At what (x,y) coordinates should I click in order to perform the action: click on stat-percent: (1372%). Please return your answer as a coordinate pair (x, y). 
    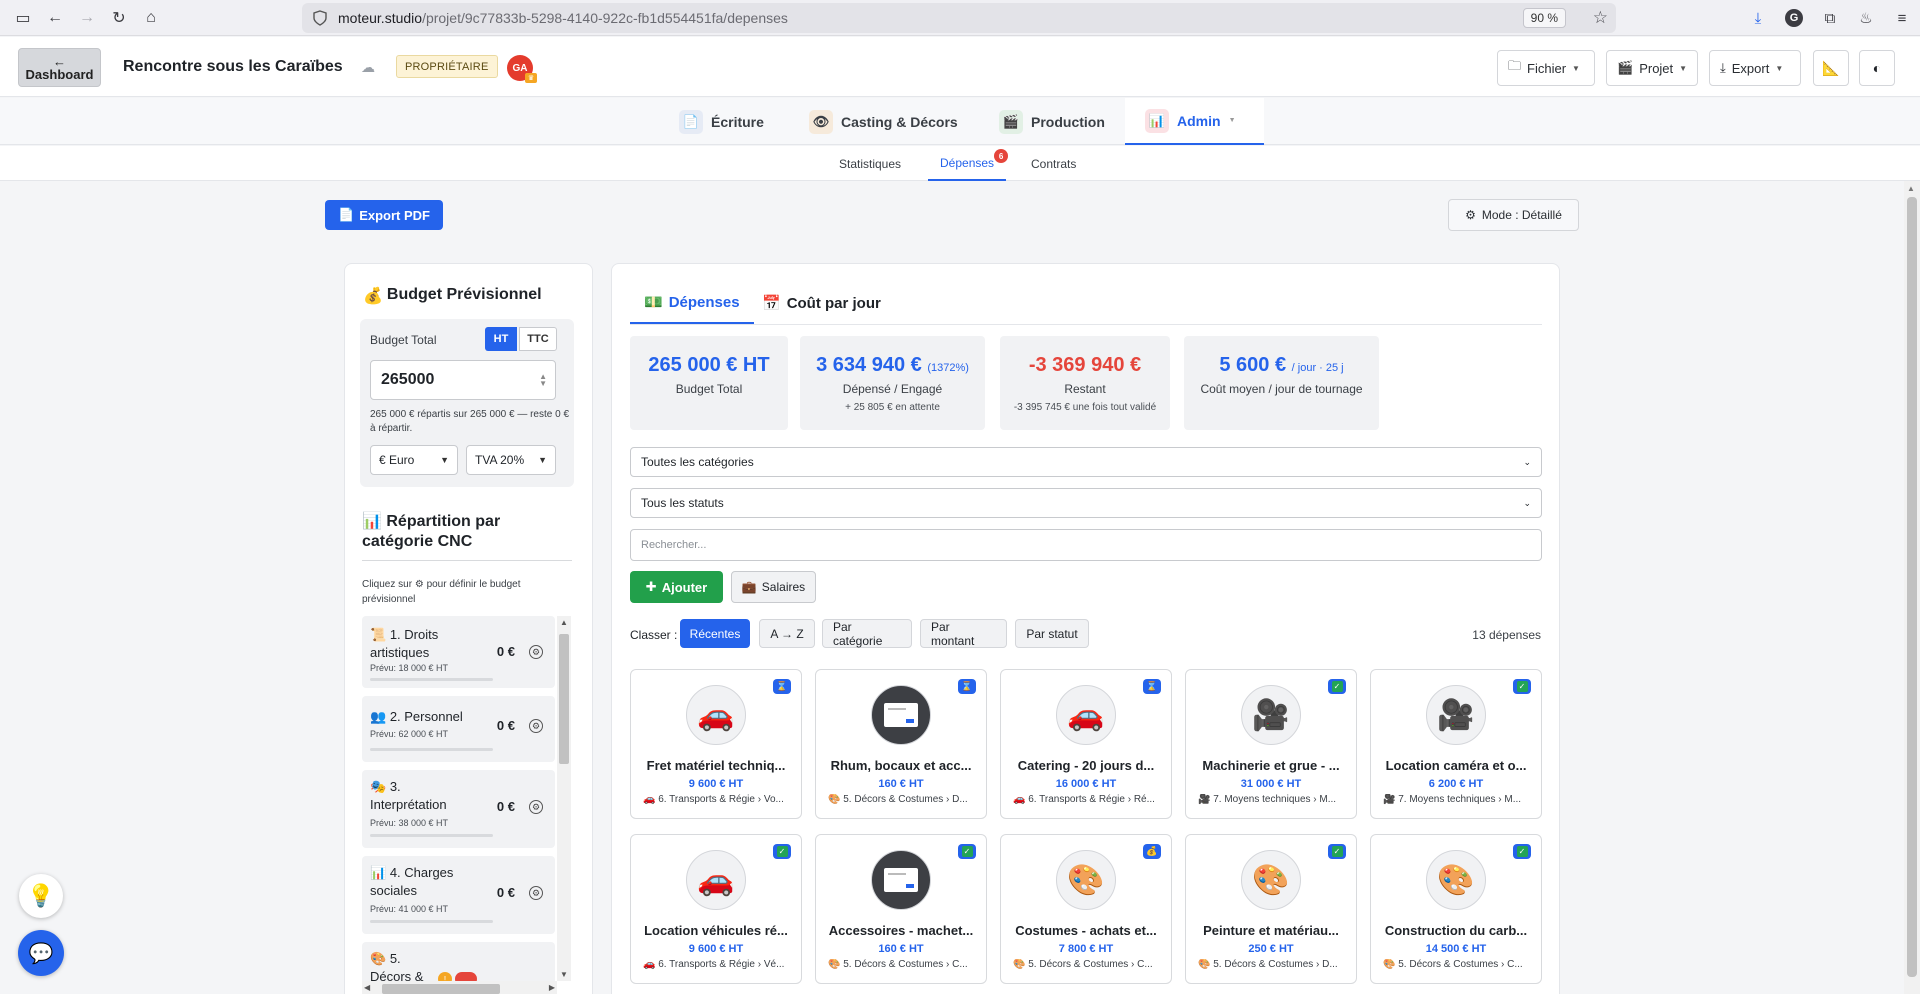
    Looking at the image, I should click on (948, 368).